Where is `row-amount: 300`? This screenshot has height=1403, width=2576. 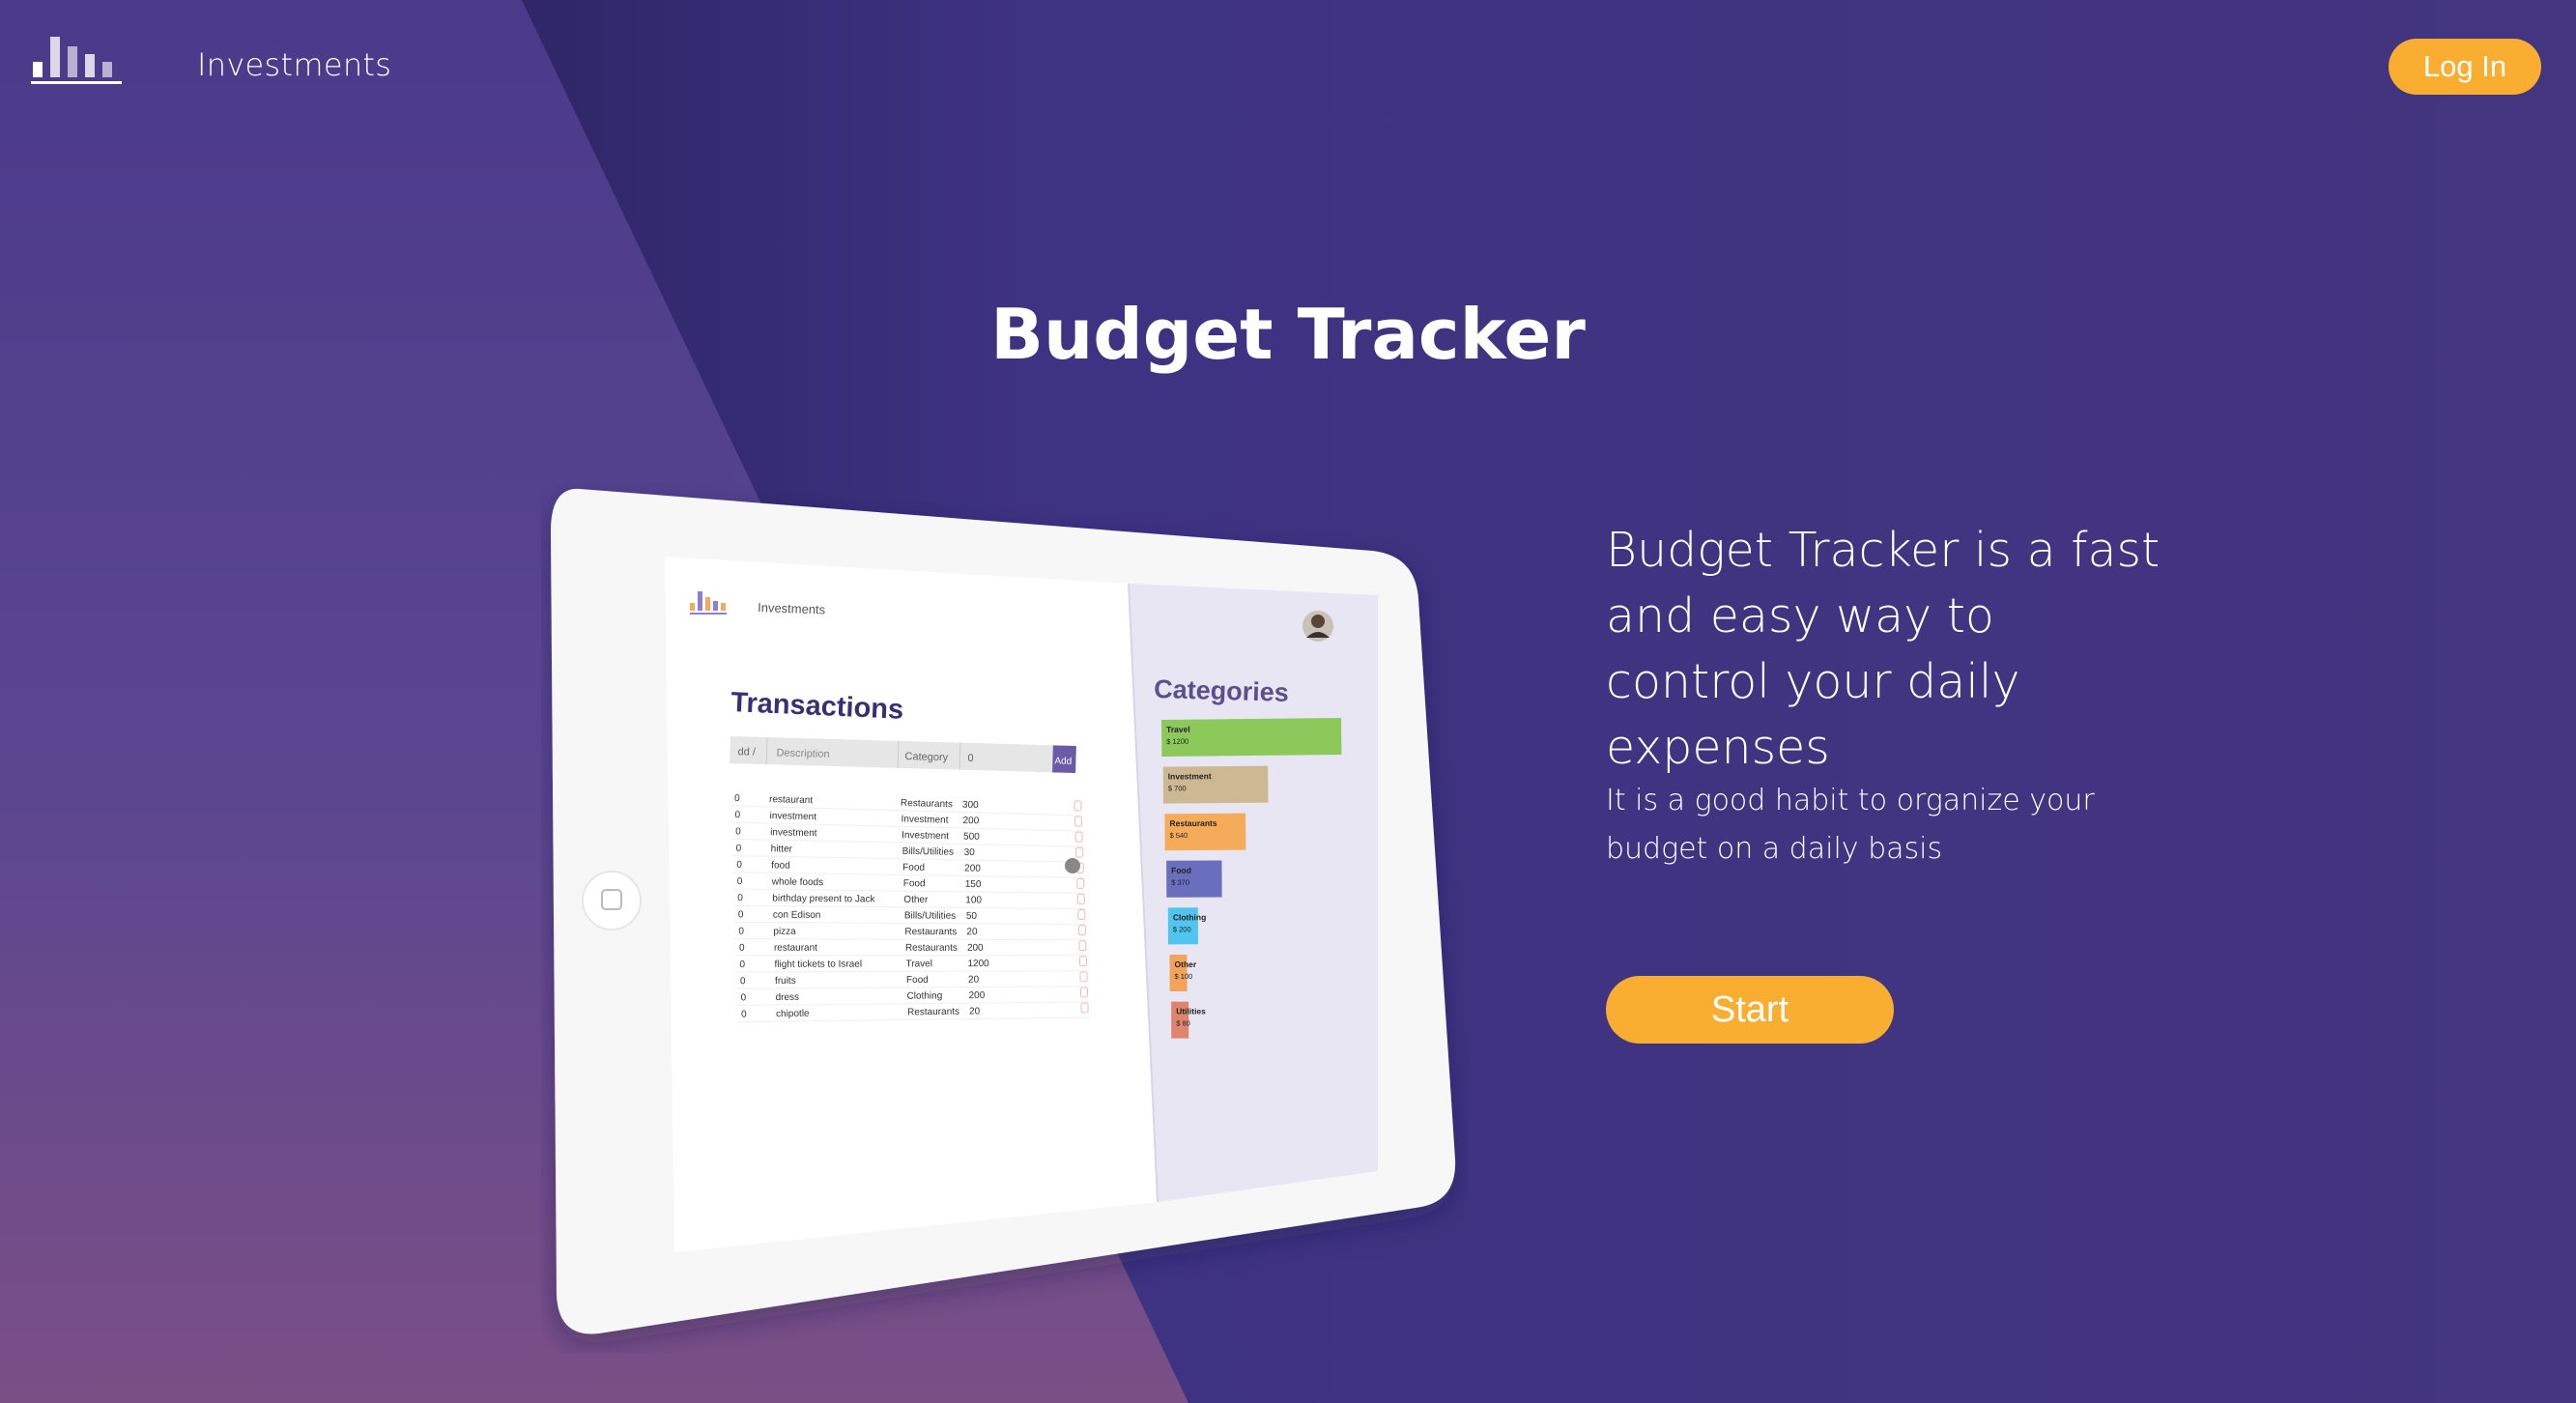 row-amount: 300 is located at coordinates (971, 805).